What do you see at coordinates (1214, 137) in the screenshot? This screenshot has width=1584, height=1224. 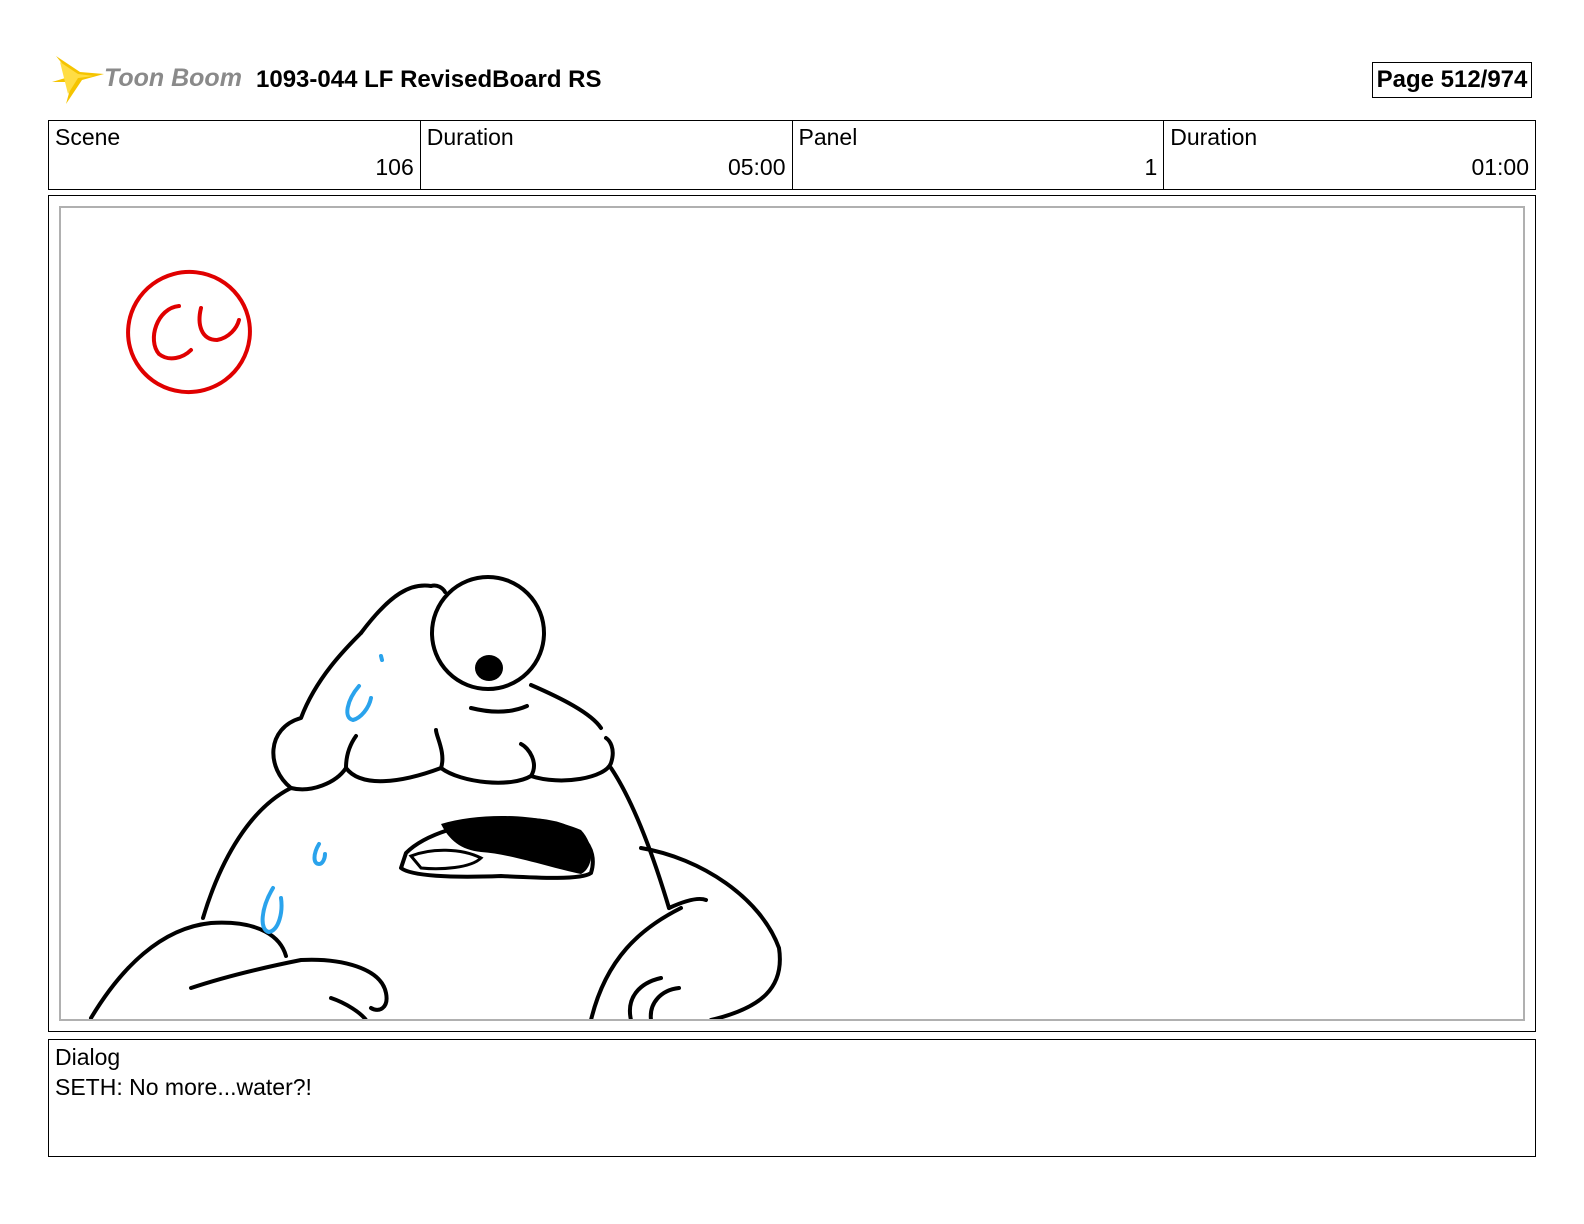 I see `panel-duration-label: Duration` at bounding box center [1214, 137].